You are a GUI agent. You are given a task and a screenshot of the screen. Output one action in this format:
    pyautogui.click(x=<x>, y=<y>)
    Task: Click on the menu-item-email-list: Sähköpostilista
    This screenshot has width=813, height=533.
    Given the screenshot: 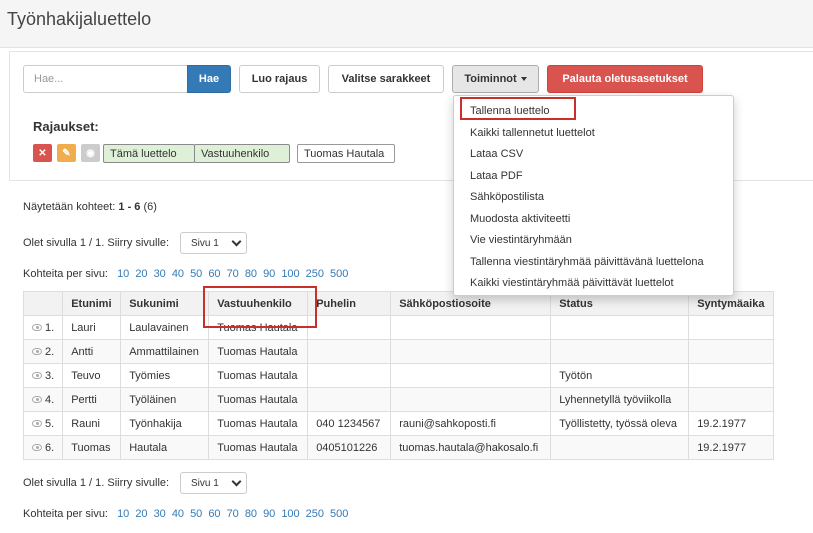 What is the action you would take?
    pyautogui.click(x=593, y=198)
    